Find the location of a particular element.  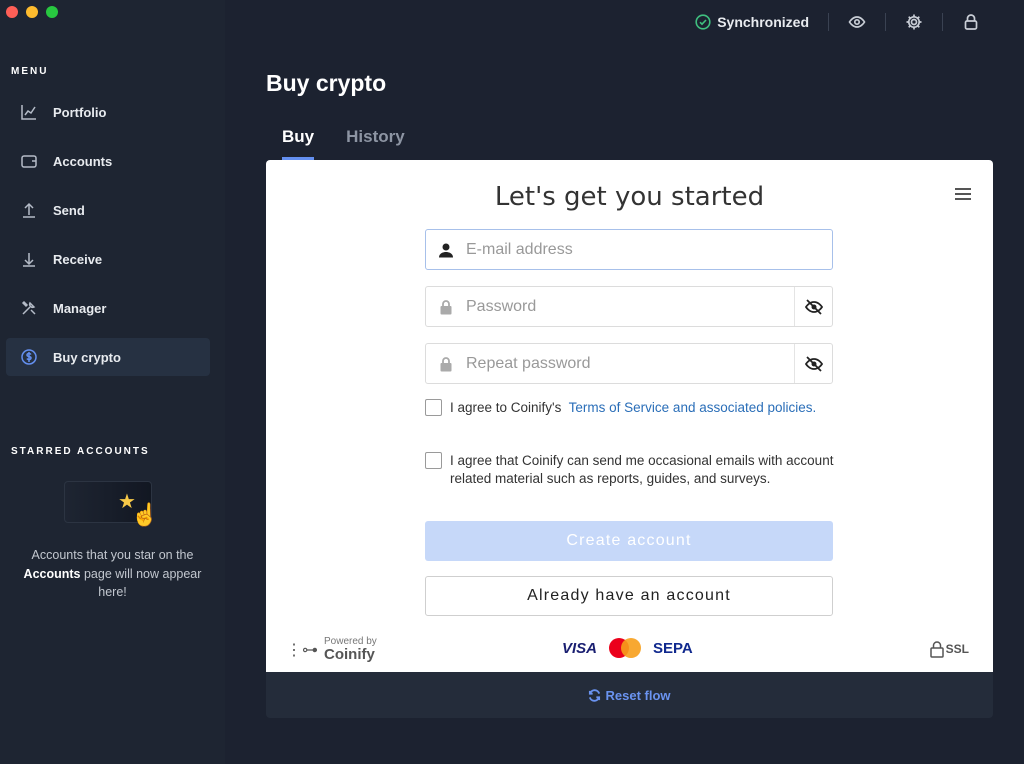

sync-label: Synchronized is located at coordinates (763, 22).